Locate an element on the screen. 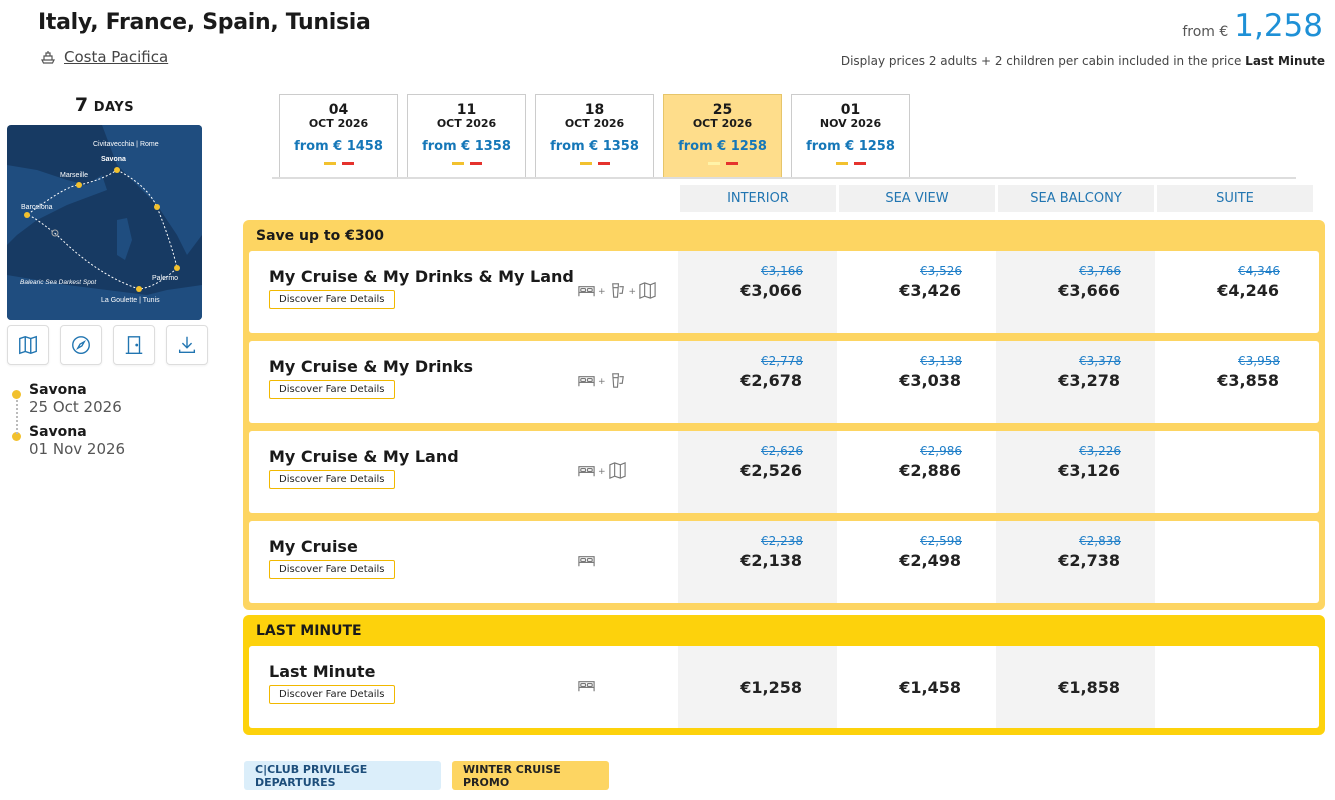 The height and width of the screenshot is (800, 1335). price-cell: €2,598 €2,498 is located at coordinates (916, 562).